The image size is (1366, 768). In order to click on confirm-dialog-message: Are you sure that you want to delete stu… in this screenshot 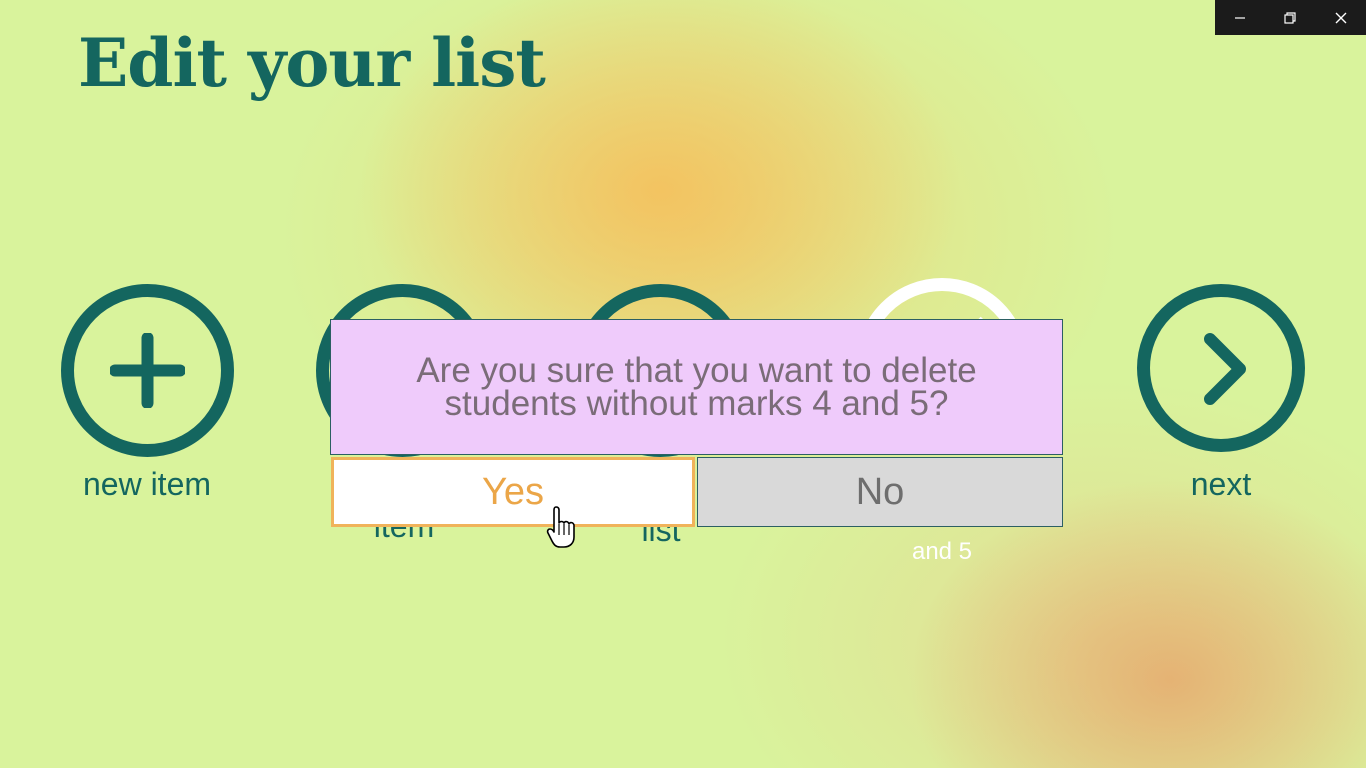, I will do `click(696, 387)`.